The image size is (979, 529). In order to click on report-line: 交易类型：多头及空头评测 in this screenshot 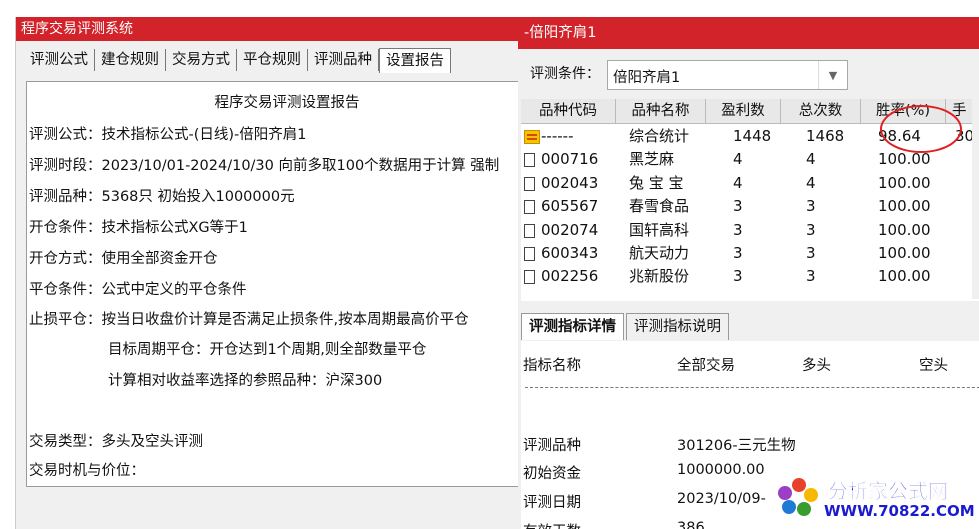, I will do `click(116, 442)`.